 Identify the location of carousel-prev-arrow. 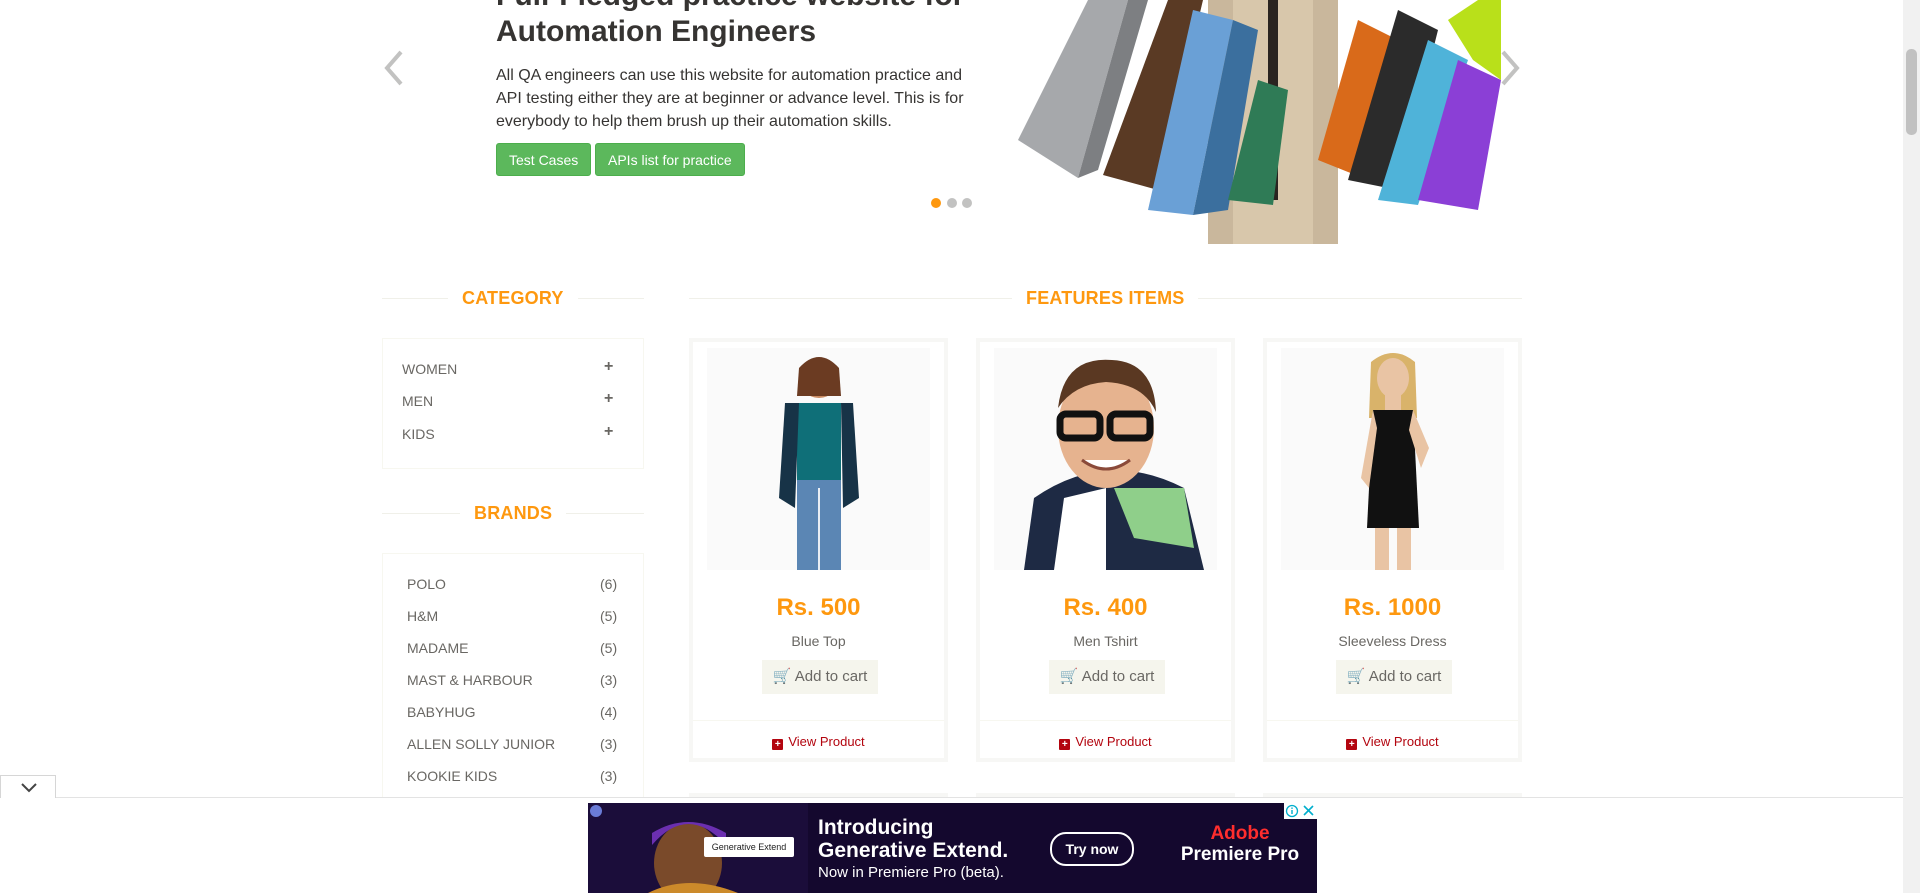
(393, 68).